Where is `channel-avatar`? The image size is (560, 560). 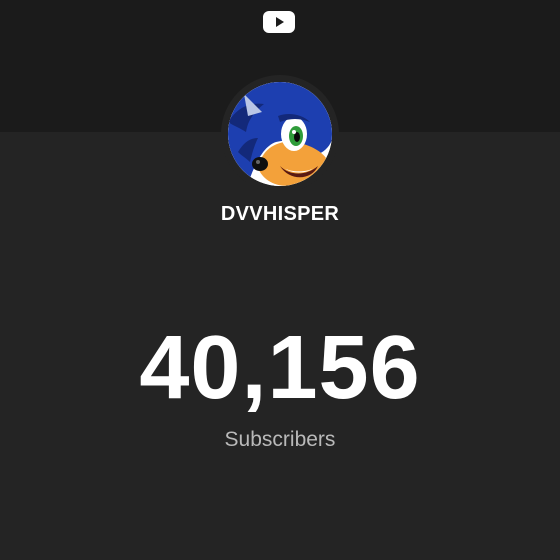 channel-avatar is located at coordinates (280, 134).